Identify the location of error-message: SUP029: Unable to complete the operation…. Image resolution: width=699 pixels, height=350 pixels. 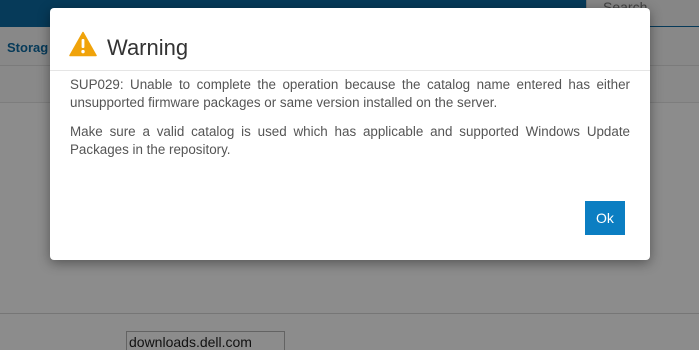
(350, 93).